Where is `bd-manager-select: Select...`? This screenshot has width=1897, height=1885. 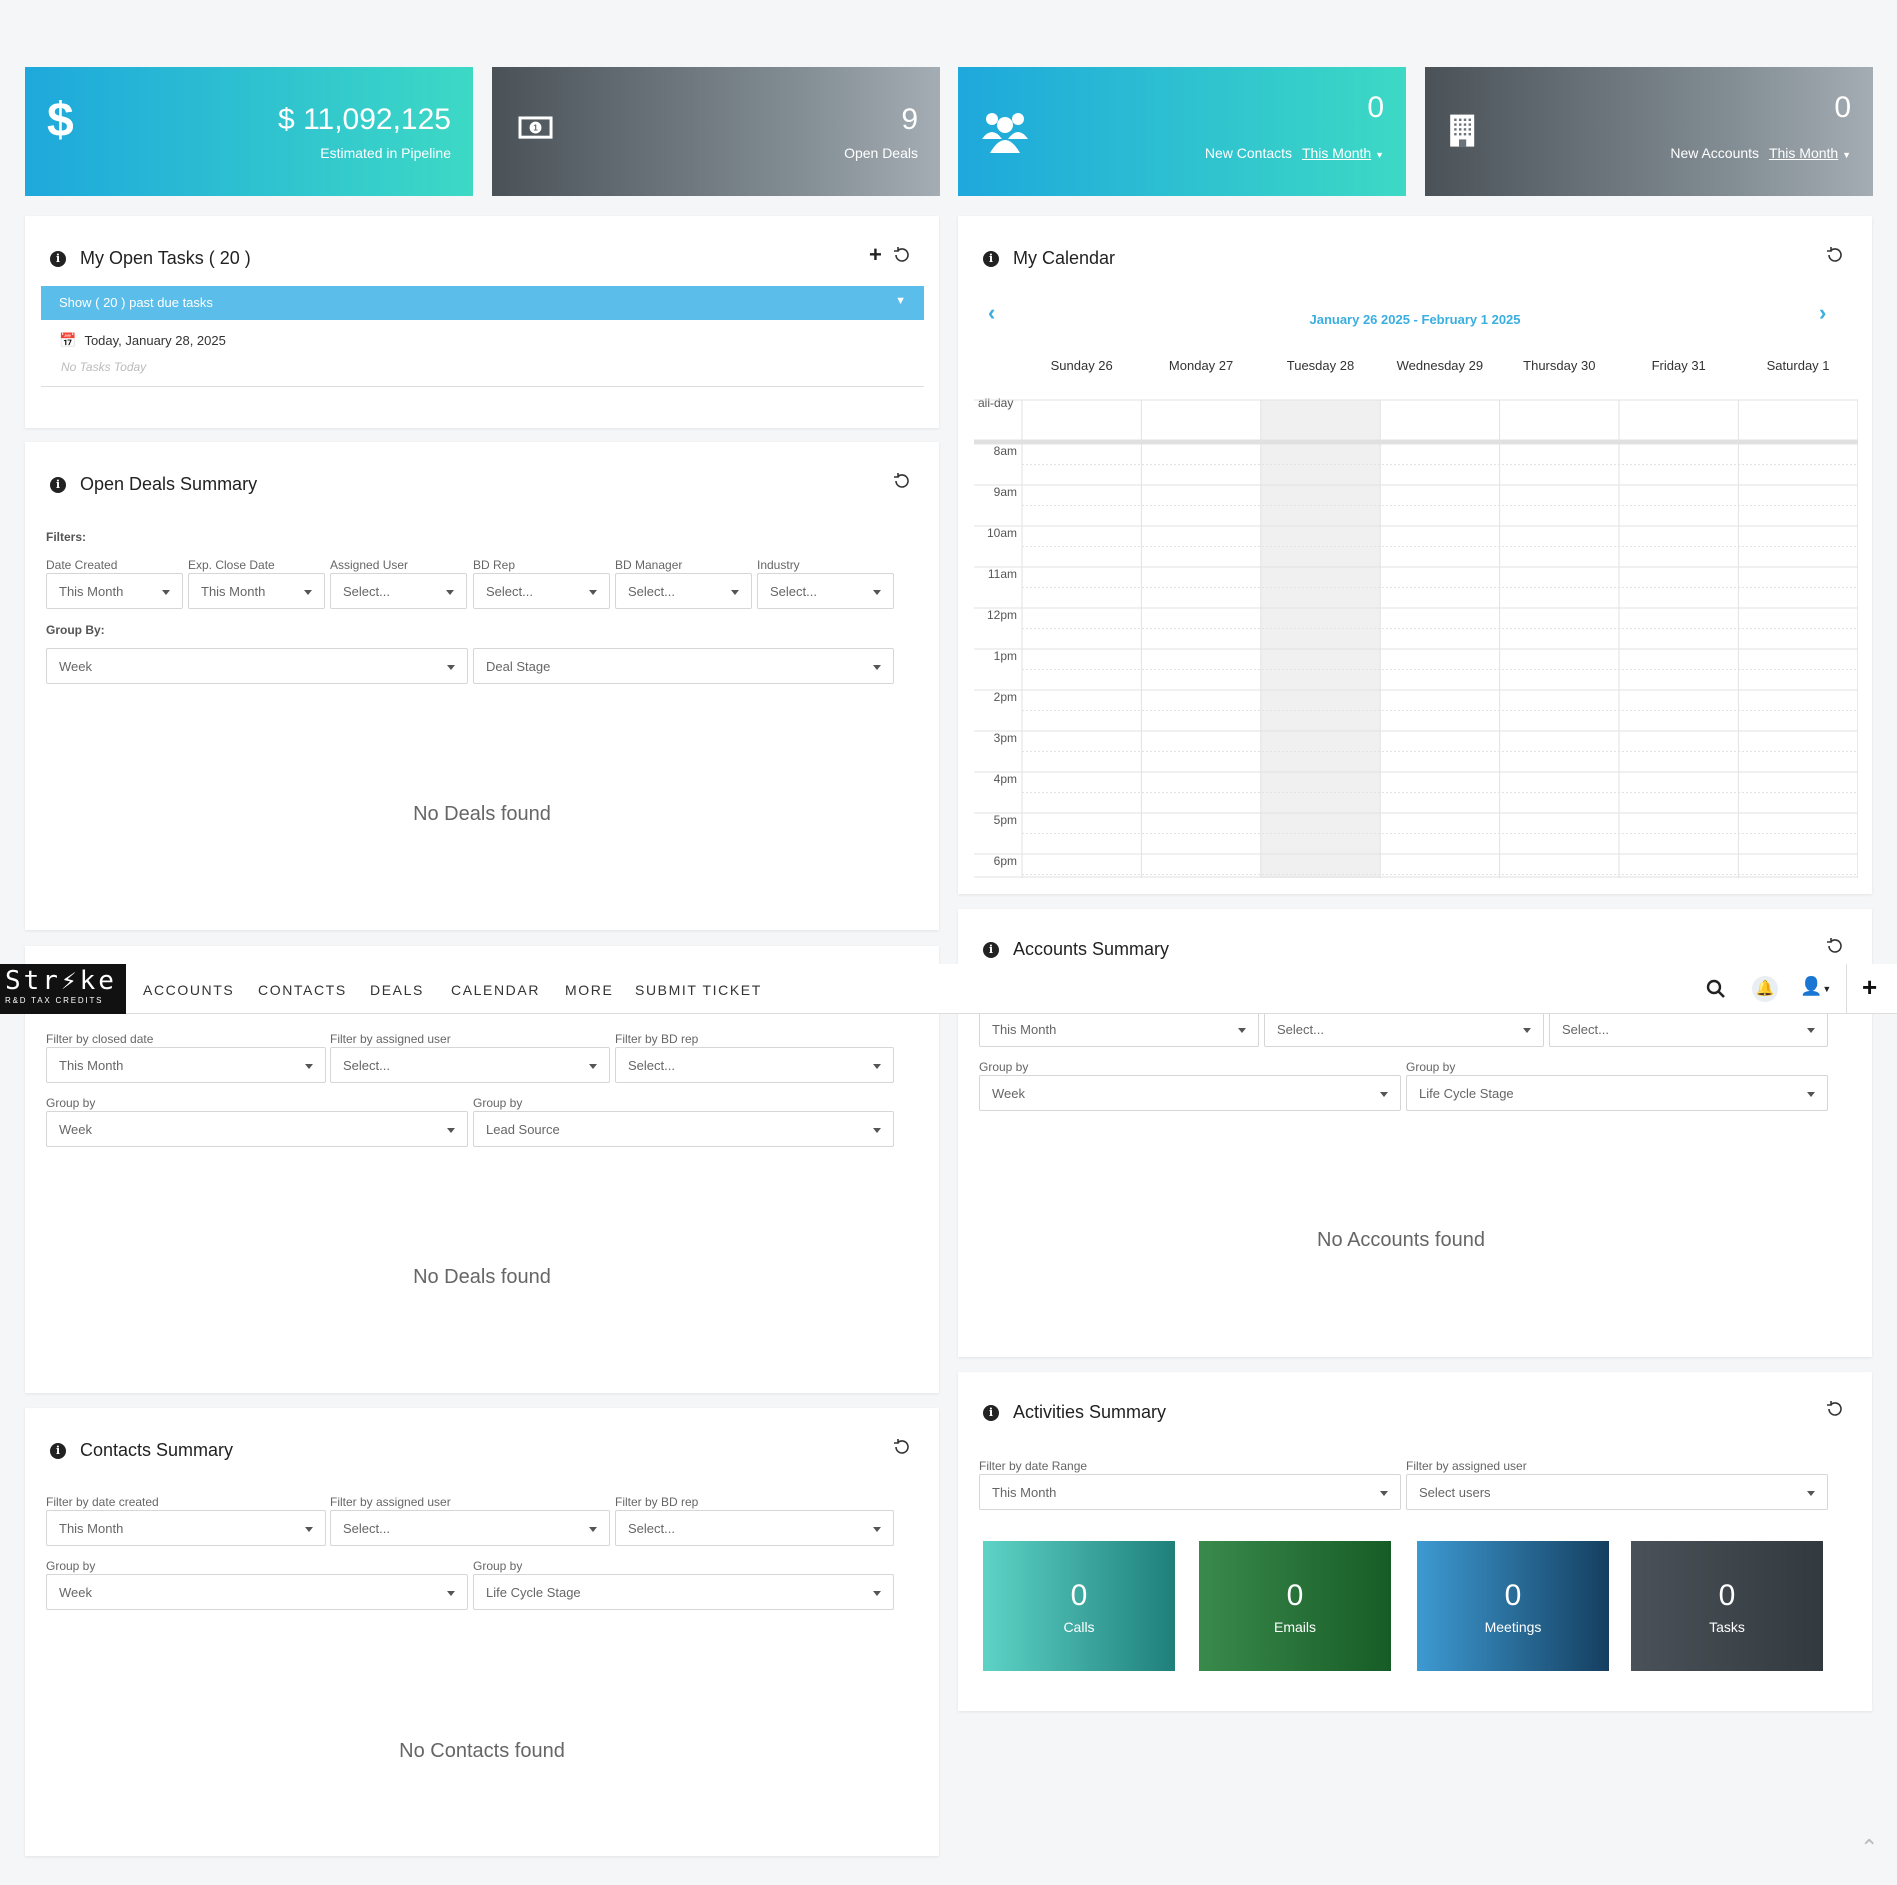 bd-manager-select: Select... is located at coordinates (683, 591).